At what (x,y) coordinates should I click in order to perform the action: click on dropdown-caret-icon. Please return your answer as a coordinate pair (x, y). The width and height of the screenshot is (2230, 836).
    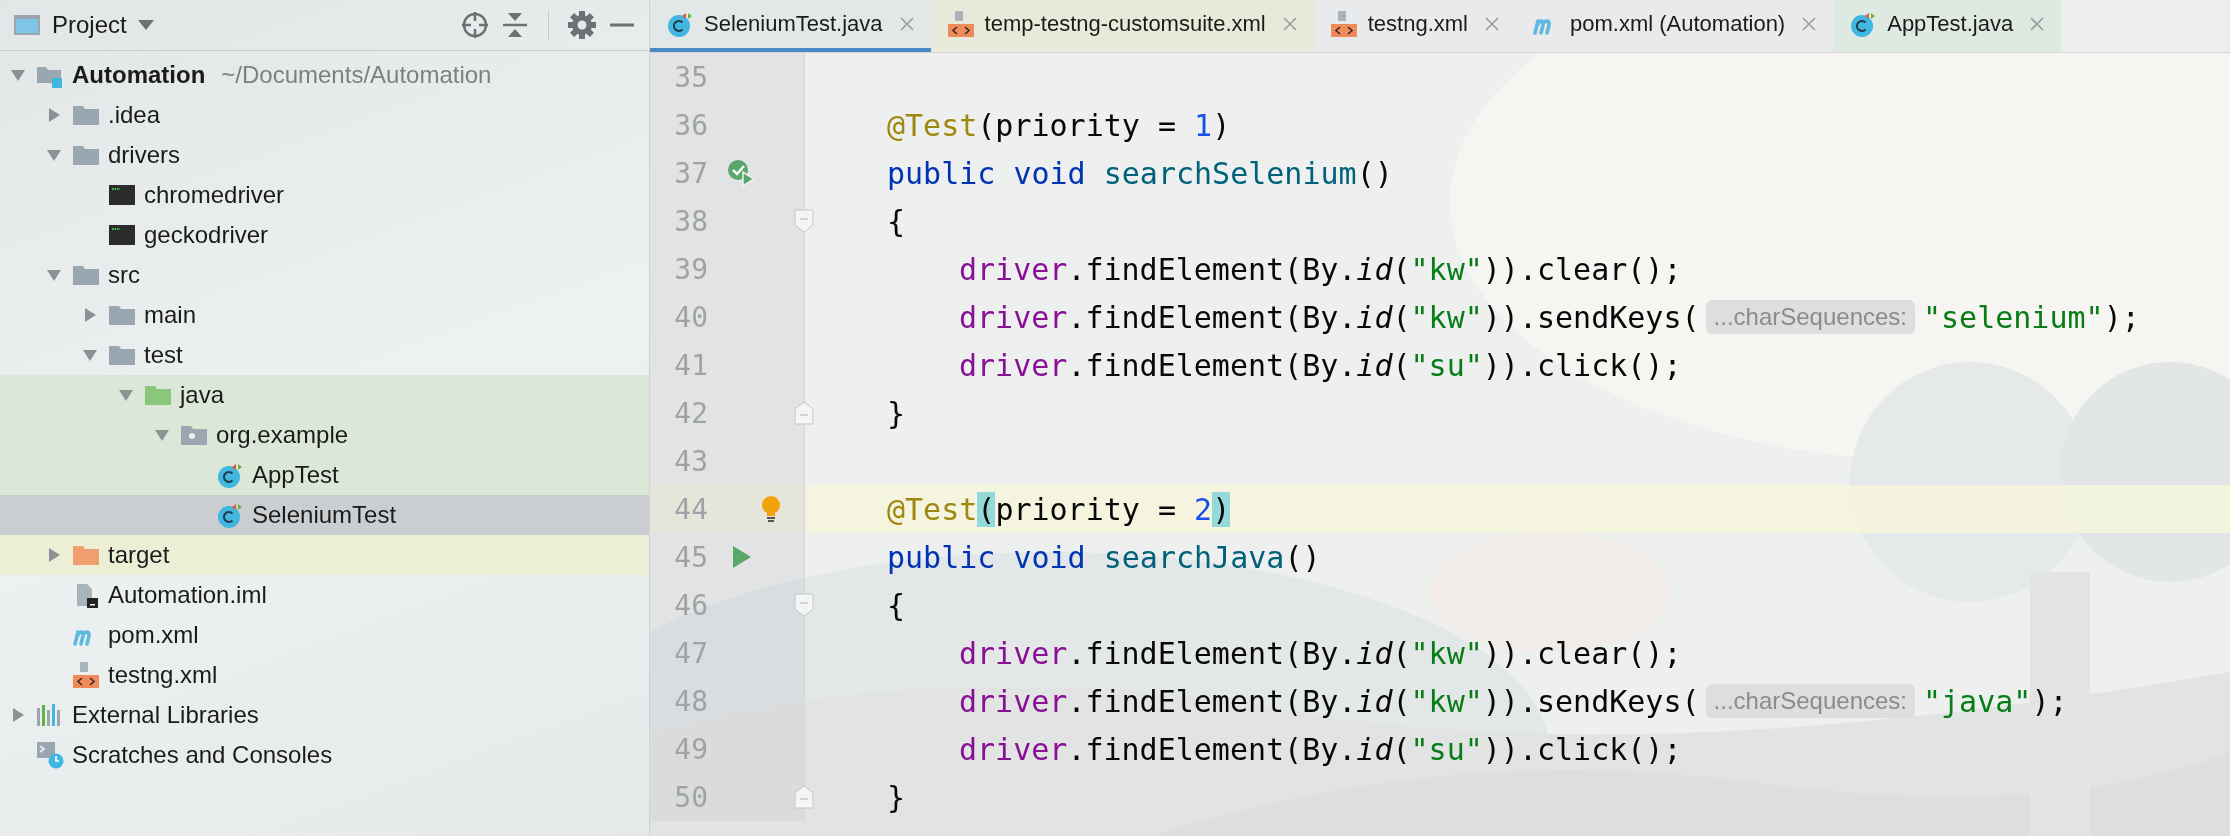
    Looking at the image, I should click on (145, 25).